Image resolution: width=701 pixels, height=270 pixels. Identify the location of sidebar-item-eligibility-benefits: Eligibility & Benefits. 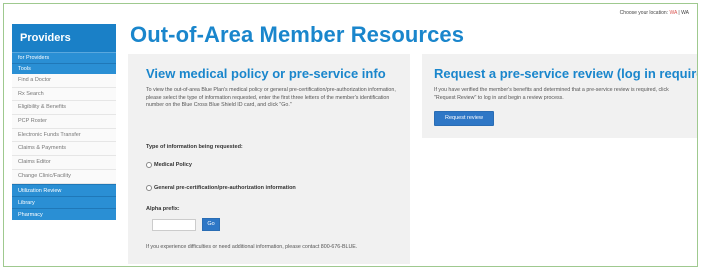
(64, 108).